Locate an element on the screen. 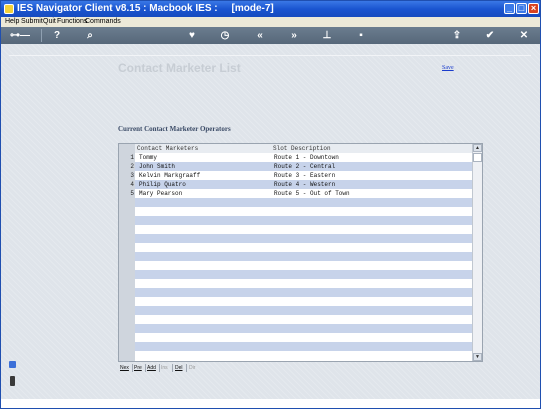 The height and width of the screenshot is (409, 541). app-icon is located at coordinates (9, 9).